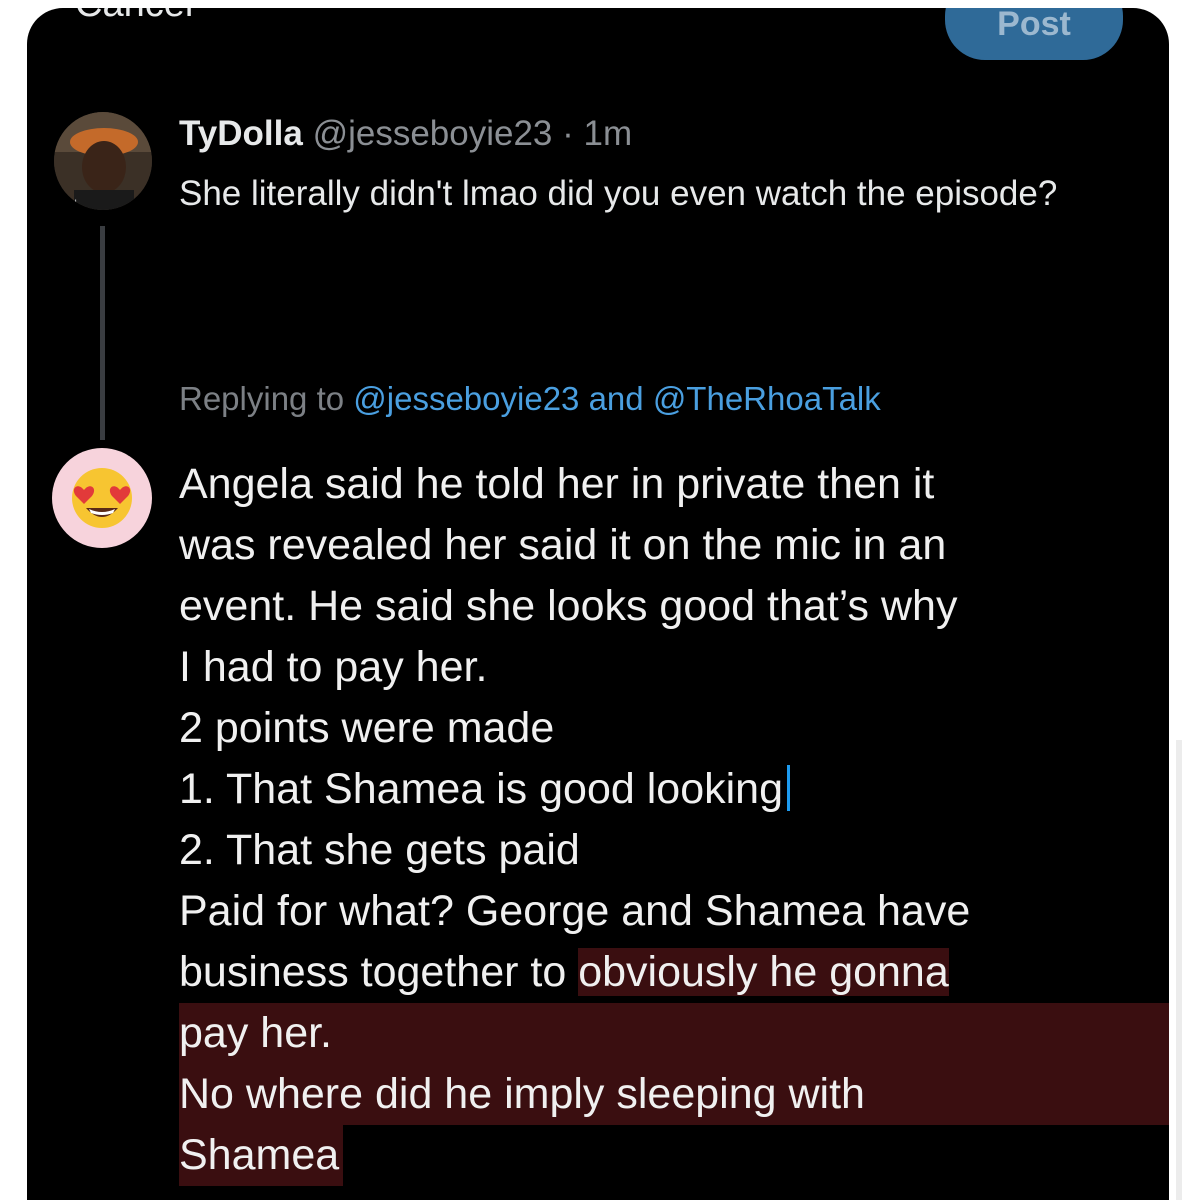 The width and height of the screenshot is (1195, 1200). I want to click on highlighted-text: pay her., so click(674, 1033).